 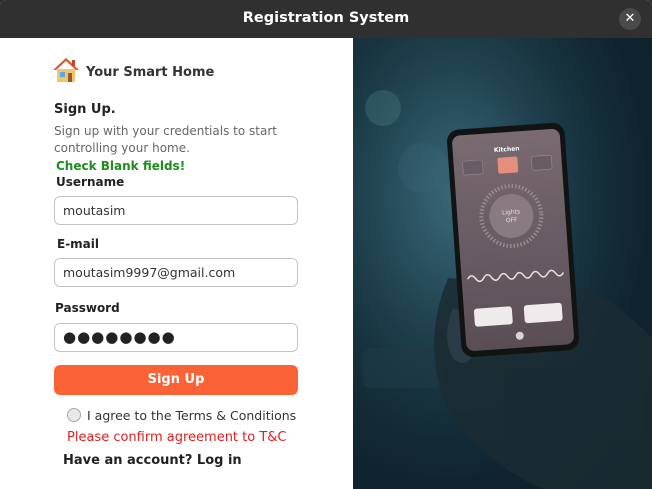 I want to click on phone-lights-label: Lights, so click(x=511, y=212).